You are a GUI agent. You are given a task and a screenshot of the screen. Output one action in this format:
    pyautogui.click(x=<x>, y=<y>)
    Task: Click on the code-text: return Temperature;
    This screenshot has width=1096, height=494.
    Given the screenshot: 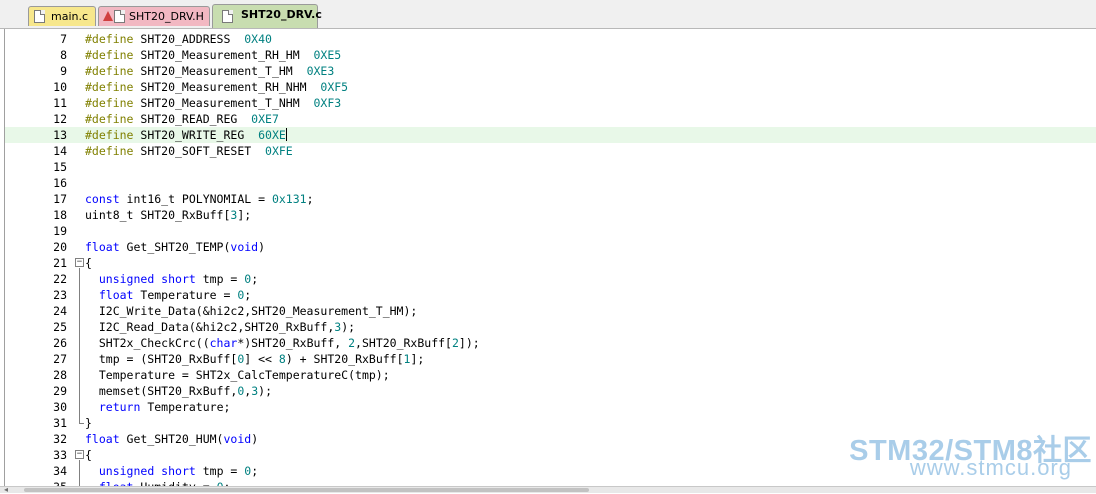 What is the action you would take?
    pyautogui.click(x=158, y=407)
    